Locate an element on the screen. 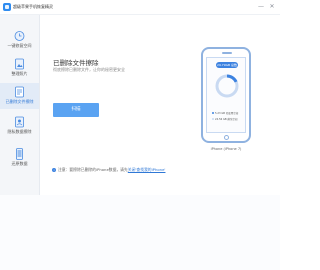 Image resolution: width=320 pixels, height=270 pixels. legend-free: 24.56 GB 剩余空间 is located at coordinates (224, 120).